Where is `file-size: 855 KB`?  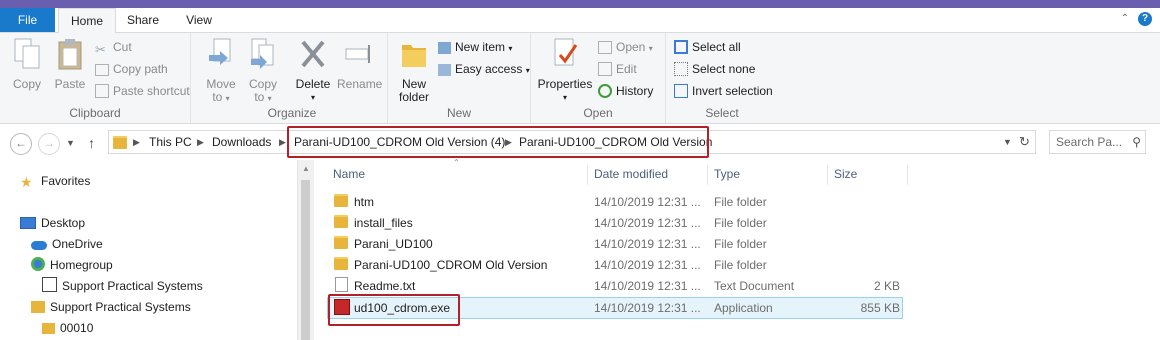
file-size: 855 KB is located at coordinates (880, 308).